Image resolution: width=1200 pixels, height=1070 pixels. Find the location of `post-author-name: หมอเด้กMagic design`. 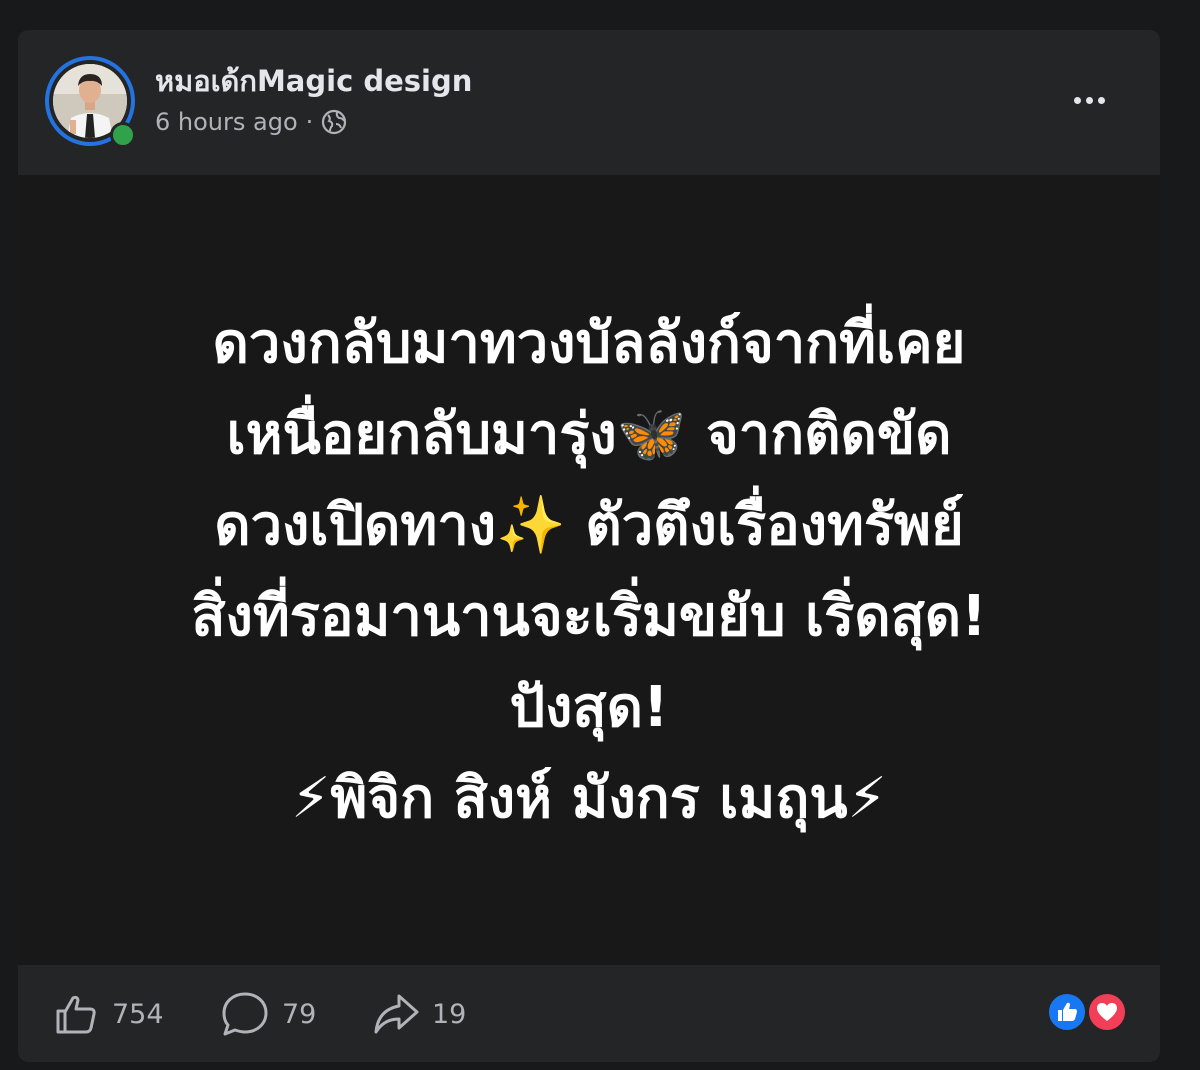

post-author-name: หมอเด้กMagic design is located at coordinates (313, 81).